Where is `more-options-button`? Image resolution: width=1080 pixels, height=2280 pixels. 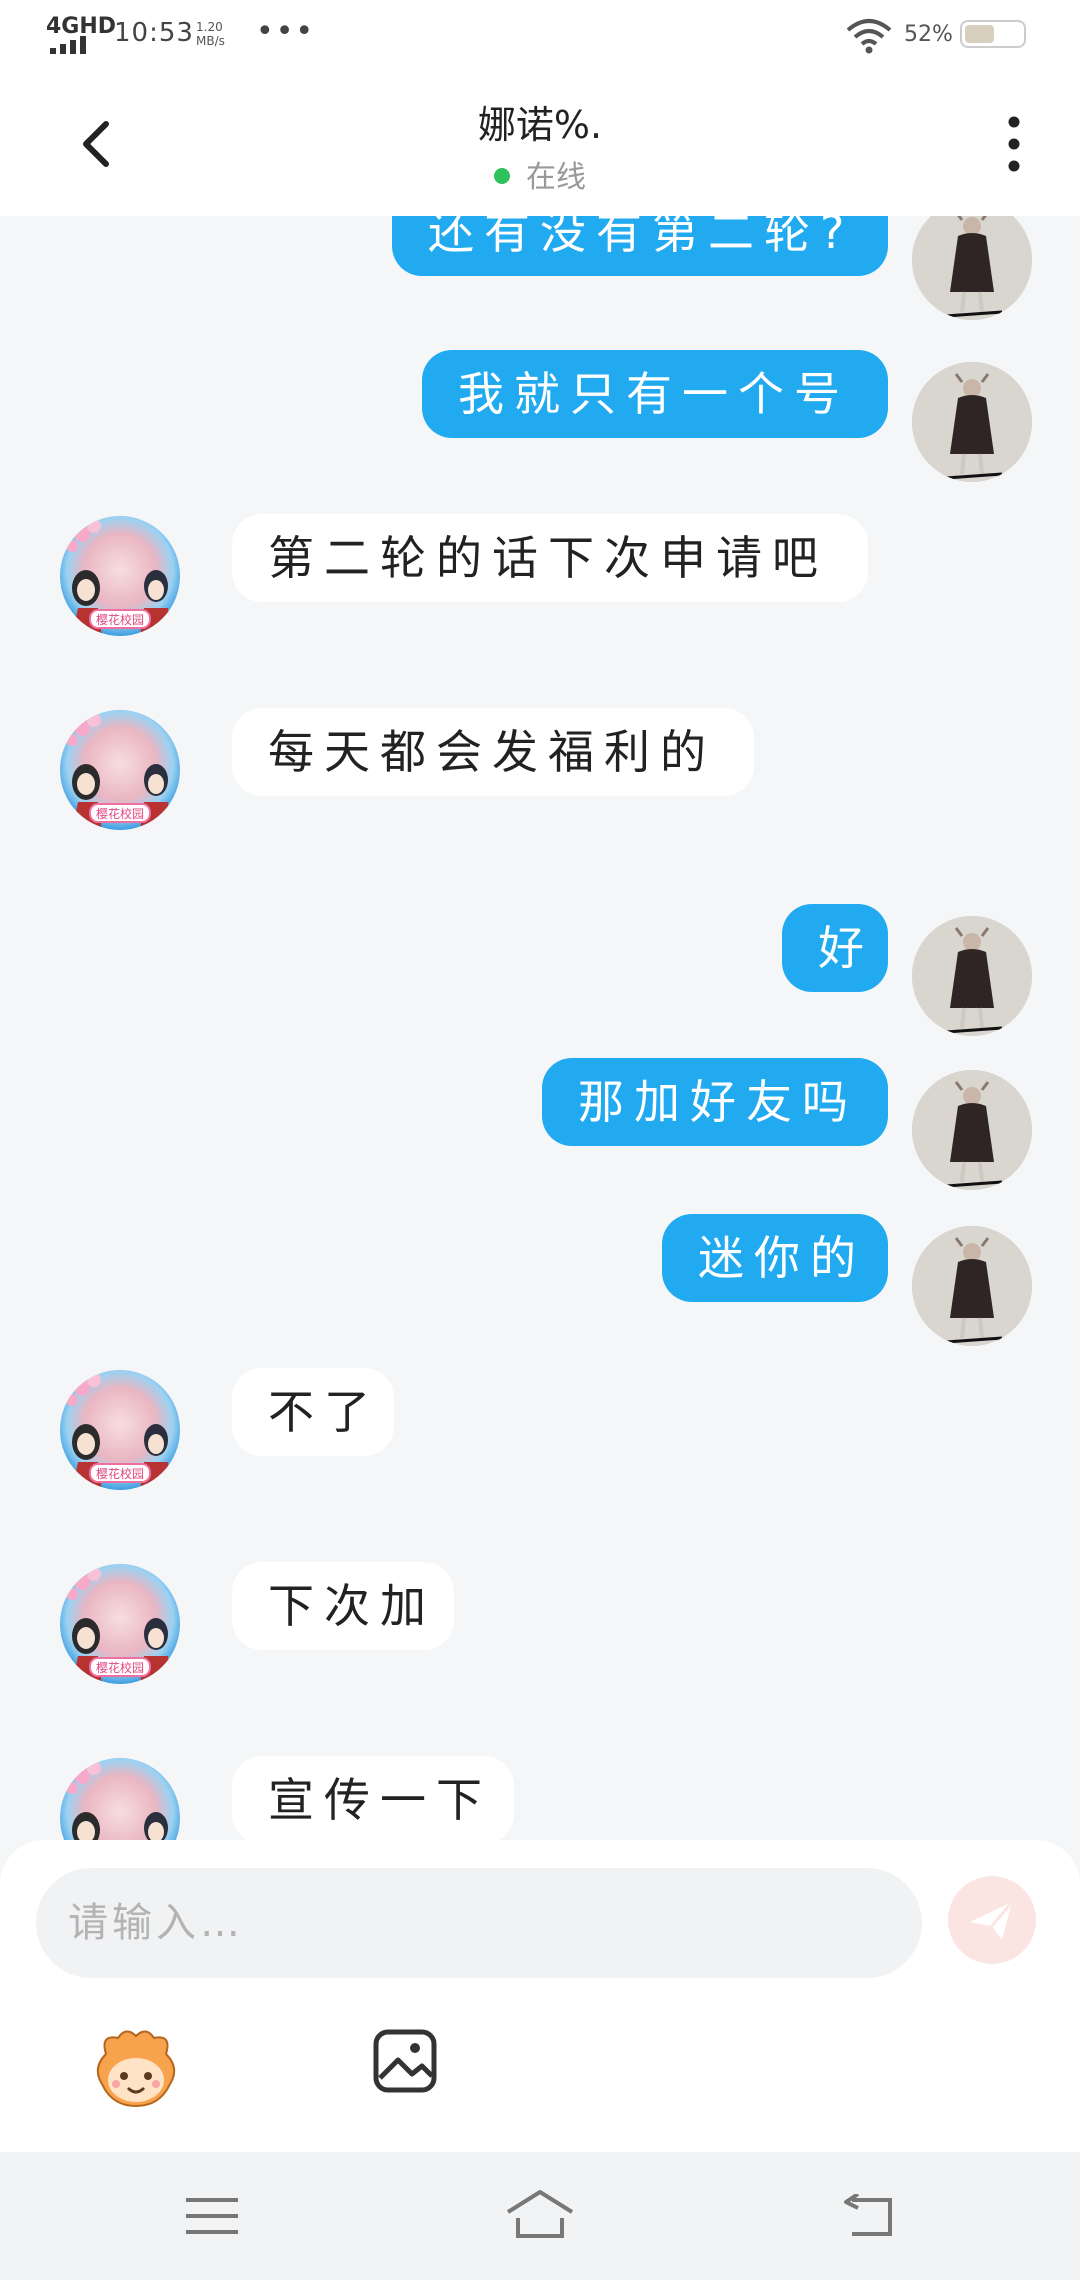
more-options-button is located at coordinates (1014, 144).